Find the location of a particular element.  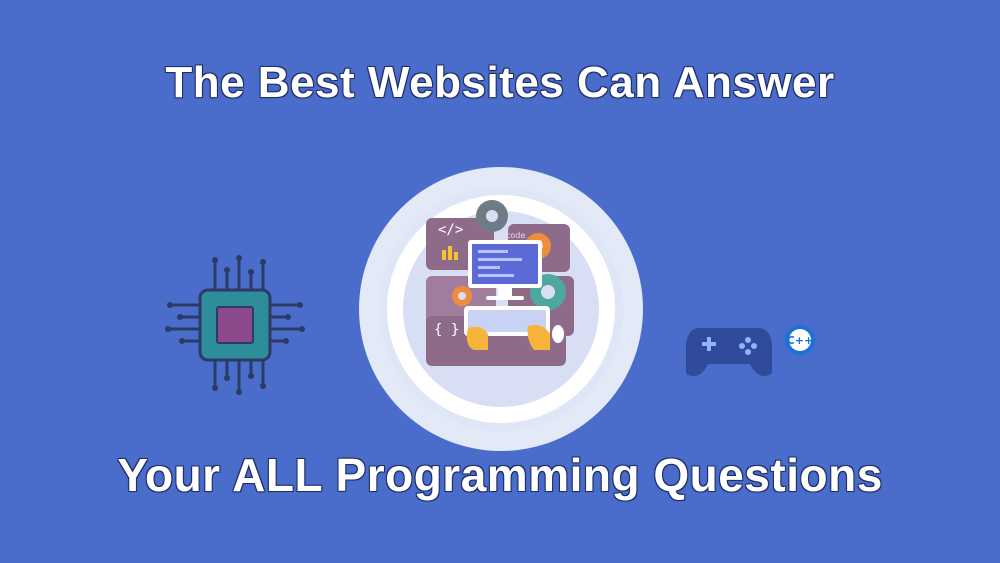

developer-workstation-icon: </> code { } is located at coordinates (501, 309).